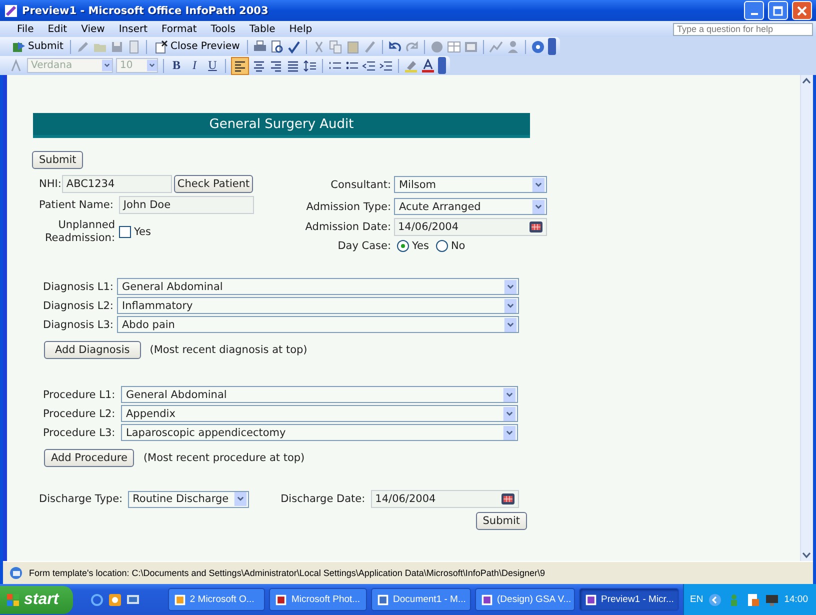 The width and height of the screenshot is (816, 615). I want to click on field-label: Discharge Date:, so click(323, 499).